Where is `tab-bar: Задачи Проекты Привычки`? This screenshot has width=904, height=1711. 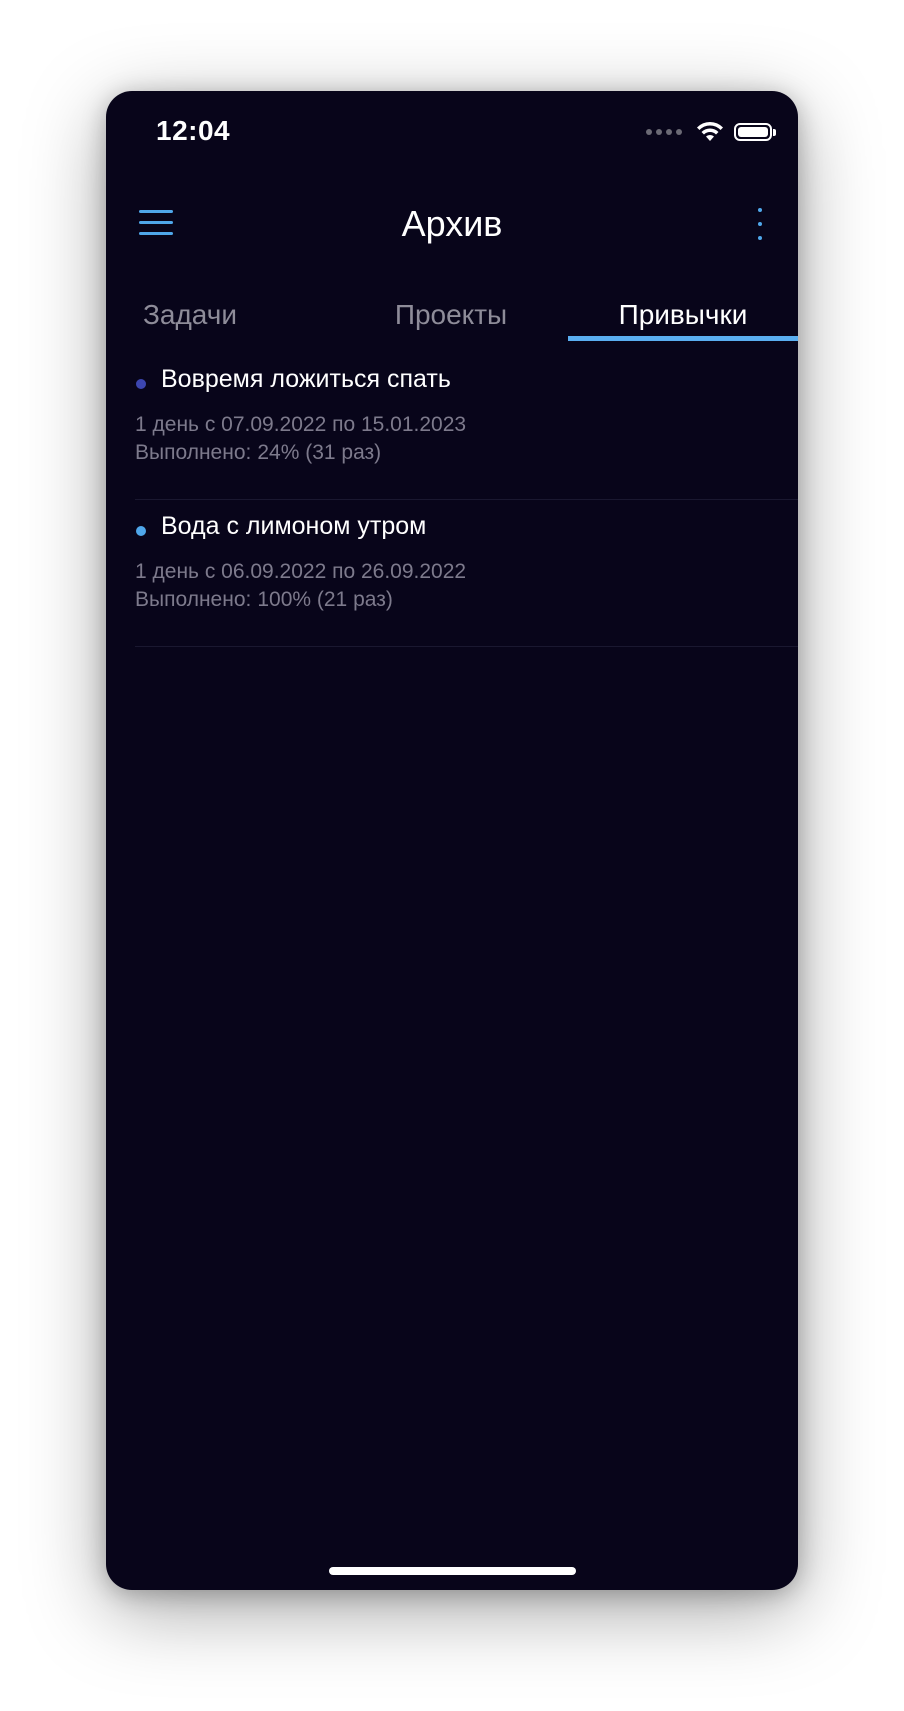 tab-bar: Задачи Проекты Привычки is located at coordinates (452, 315).